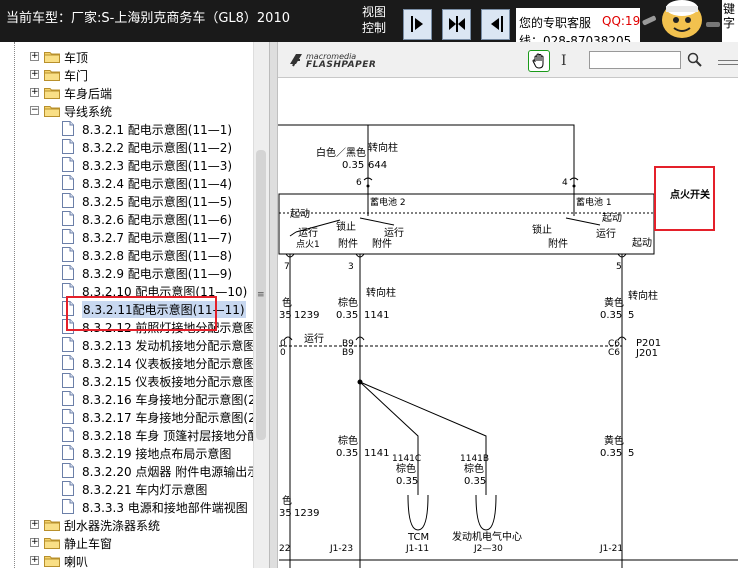  Describe the element at coordinates (148, 18) in the screenshot. I see `current-model-title: 当前车型：厂家:S-上海别克商务车（GL8）2010` at that location.